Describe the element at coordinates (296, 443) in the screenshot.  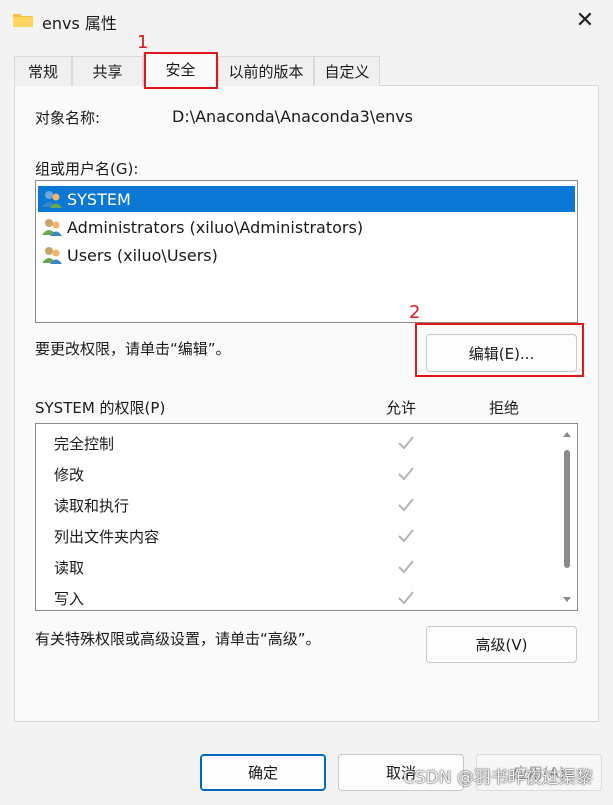
I see `permission-row: 完全控制` at that location.